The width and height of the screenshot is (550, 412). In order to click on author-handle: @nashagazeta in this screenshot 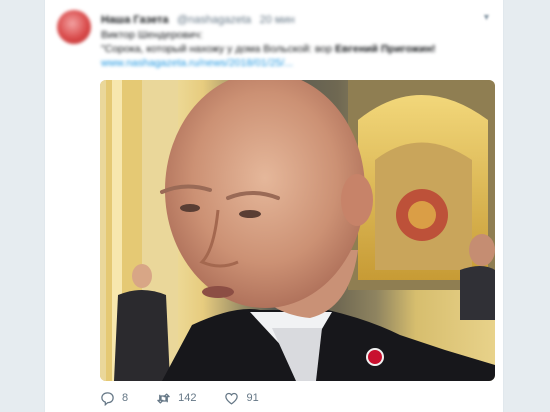, I will do `click(214, 20)`.